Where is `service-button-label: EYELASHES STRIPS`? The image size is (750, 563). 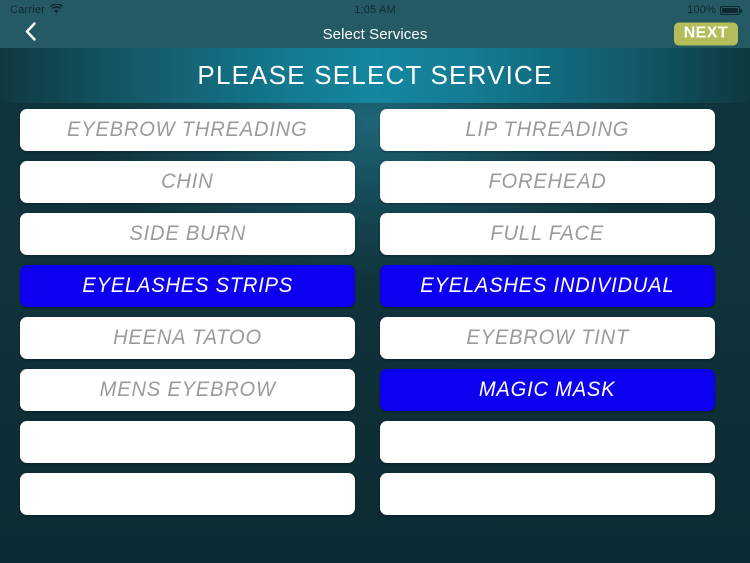 service-button-label: EYELASHES STRIPS is located at coordinates (187, 285).